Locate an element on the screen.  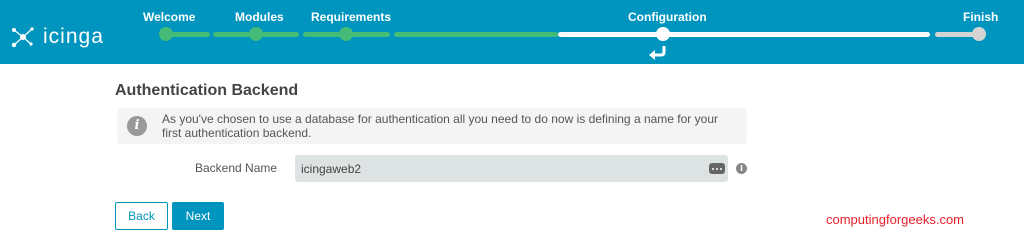
step-finish-dot is located at coordinates (979, 34).